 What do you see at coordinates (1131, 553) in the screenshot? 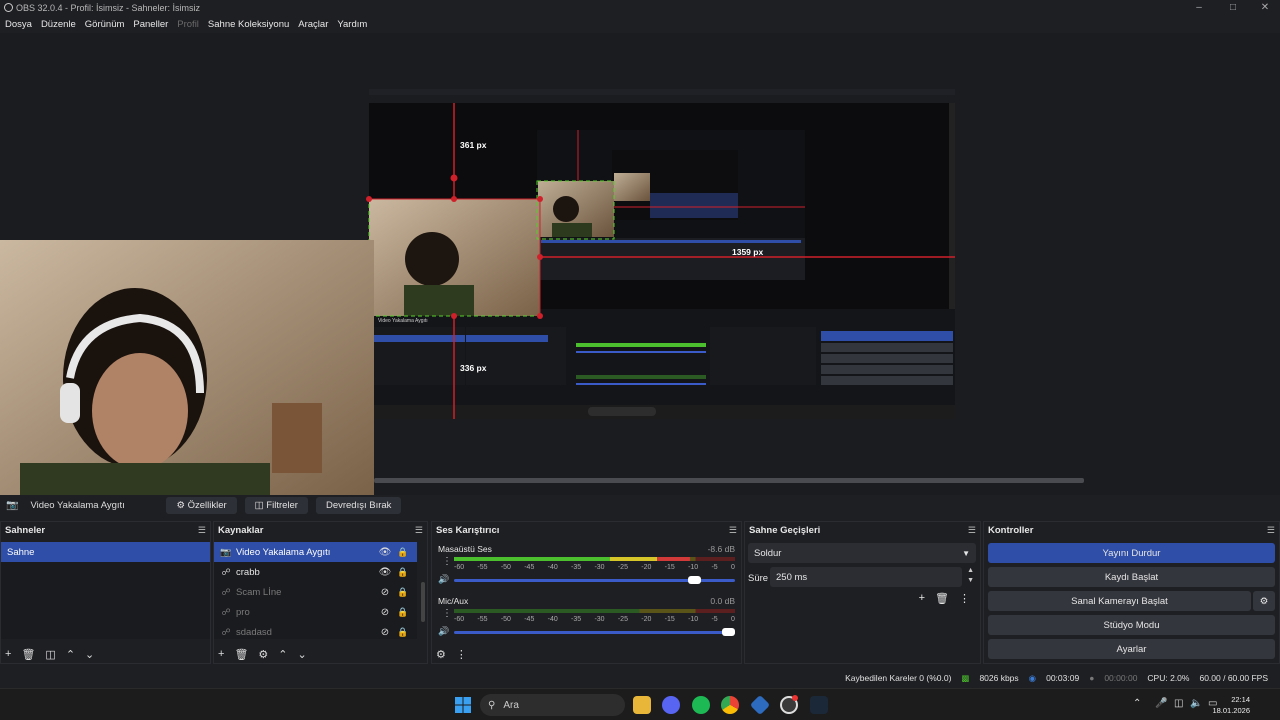
I see `stop-stream-button: Yayını Durdur` at bounding box center [1131, 553].